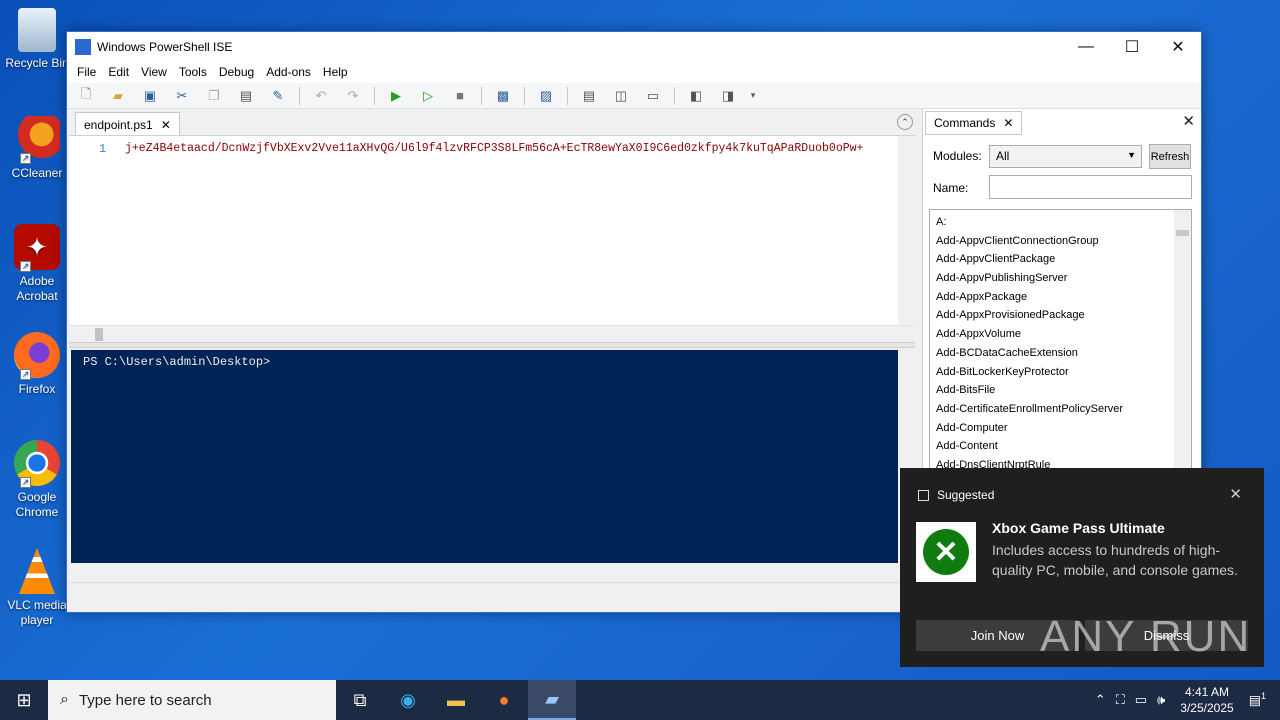 This screenshot has width=1280, height=720. What do you see at coordinates (905, 122) in the screenshot?
I see `collapse-script-pane-icon: ⌃` at bounding box center [905, 122].